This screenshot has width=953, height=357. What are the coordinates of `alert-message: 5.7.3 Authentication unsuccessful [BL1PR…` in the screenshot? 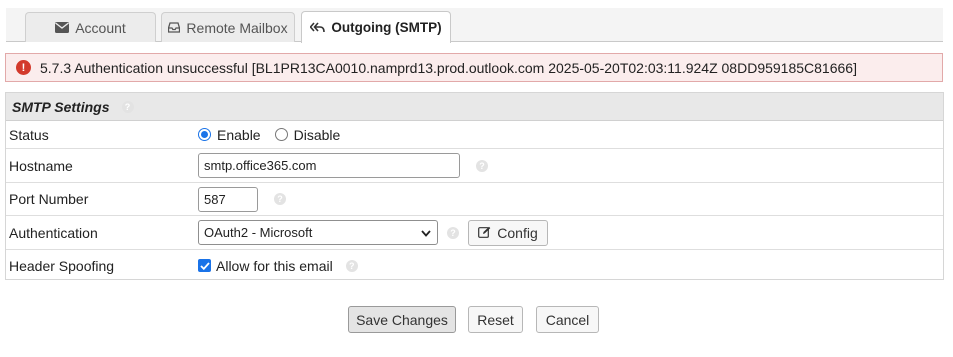 It's located at (448, 67).